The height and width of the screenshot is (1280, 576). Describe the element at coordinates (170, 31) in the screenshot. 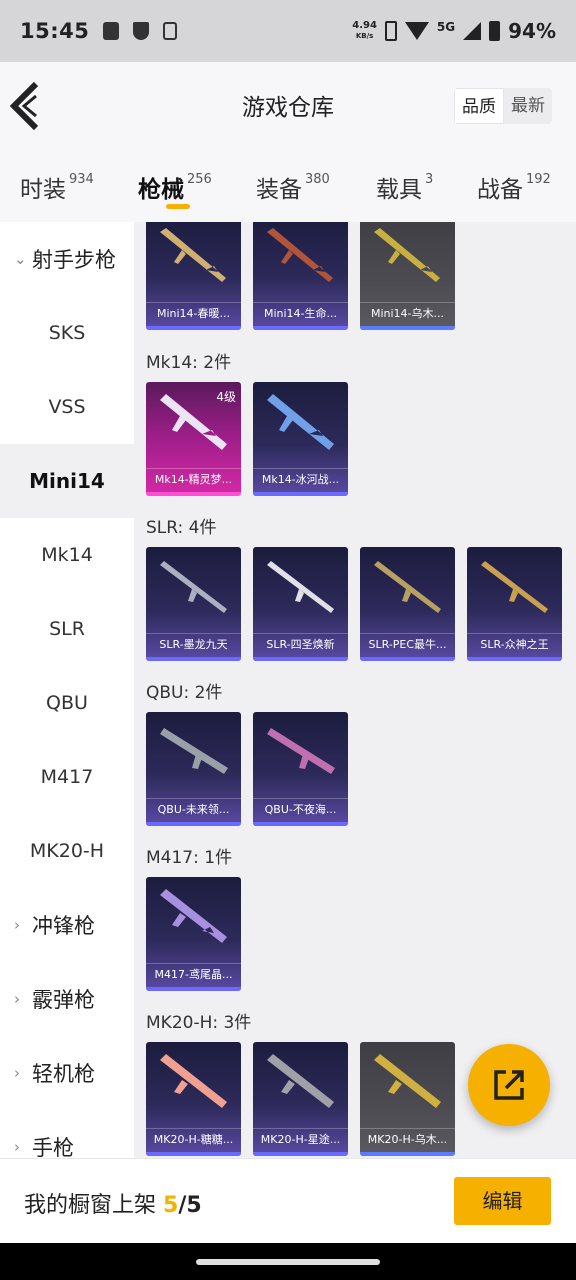

I see `phone-icon` at that location.